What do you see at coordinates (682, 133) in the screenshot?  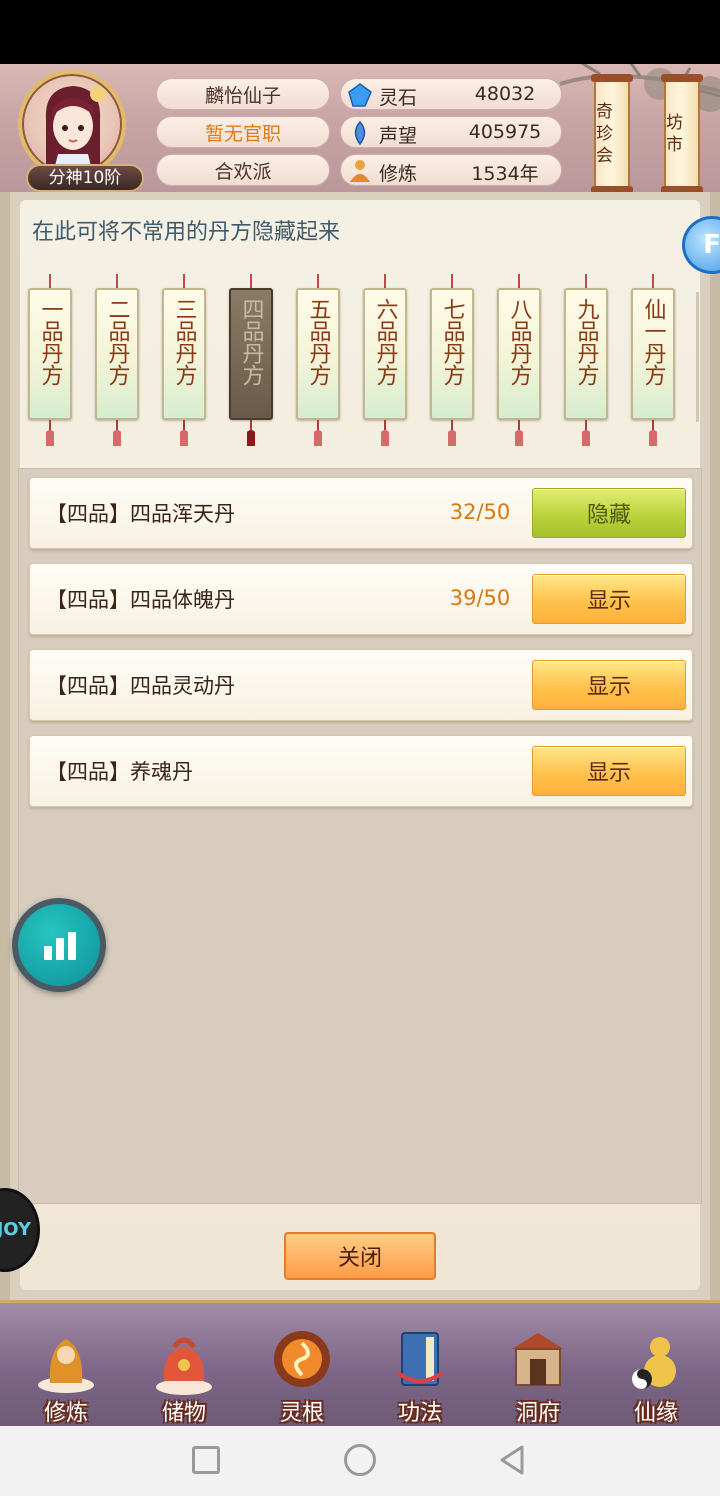 I see `market-button: 坊市` at bounding box center [682, 133].